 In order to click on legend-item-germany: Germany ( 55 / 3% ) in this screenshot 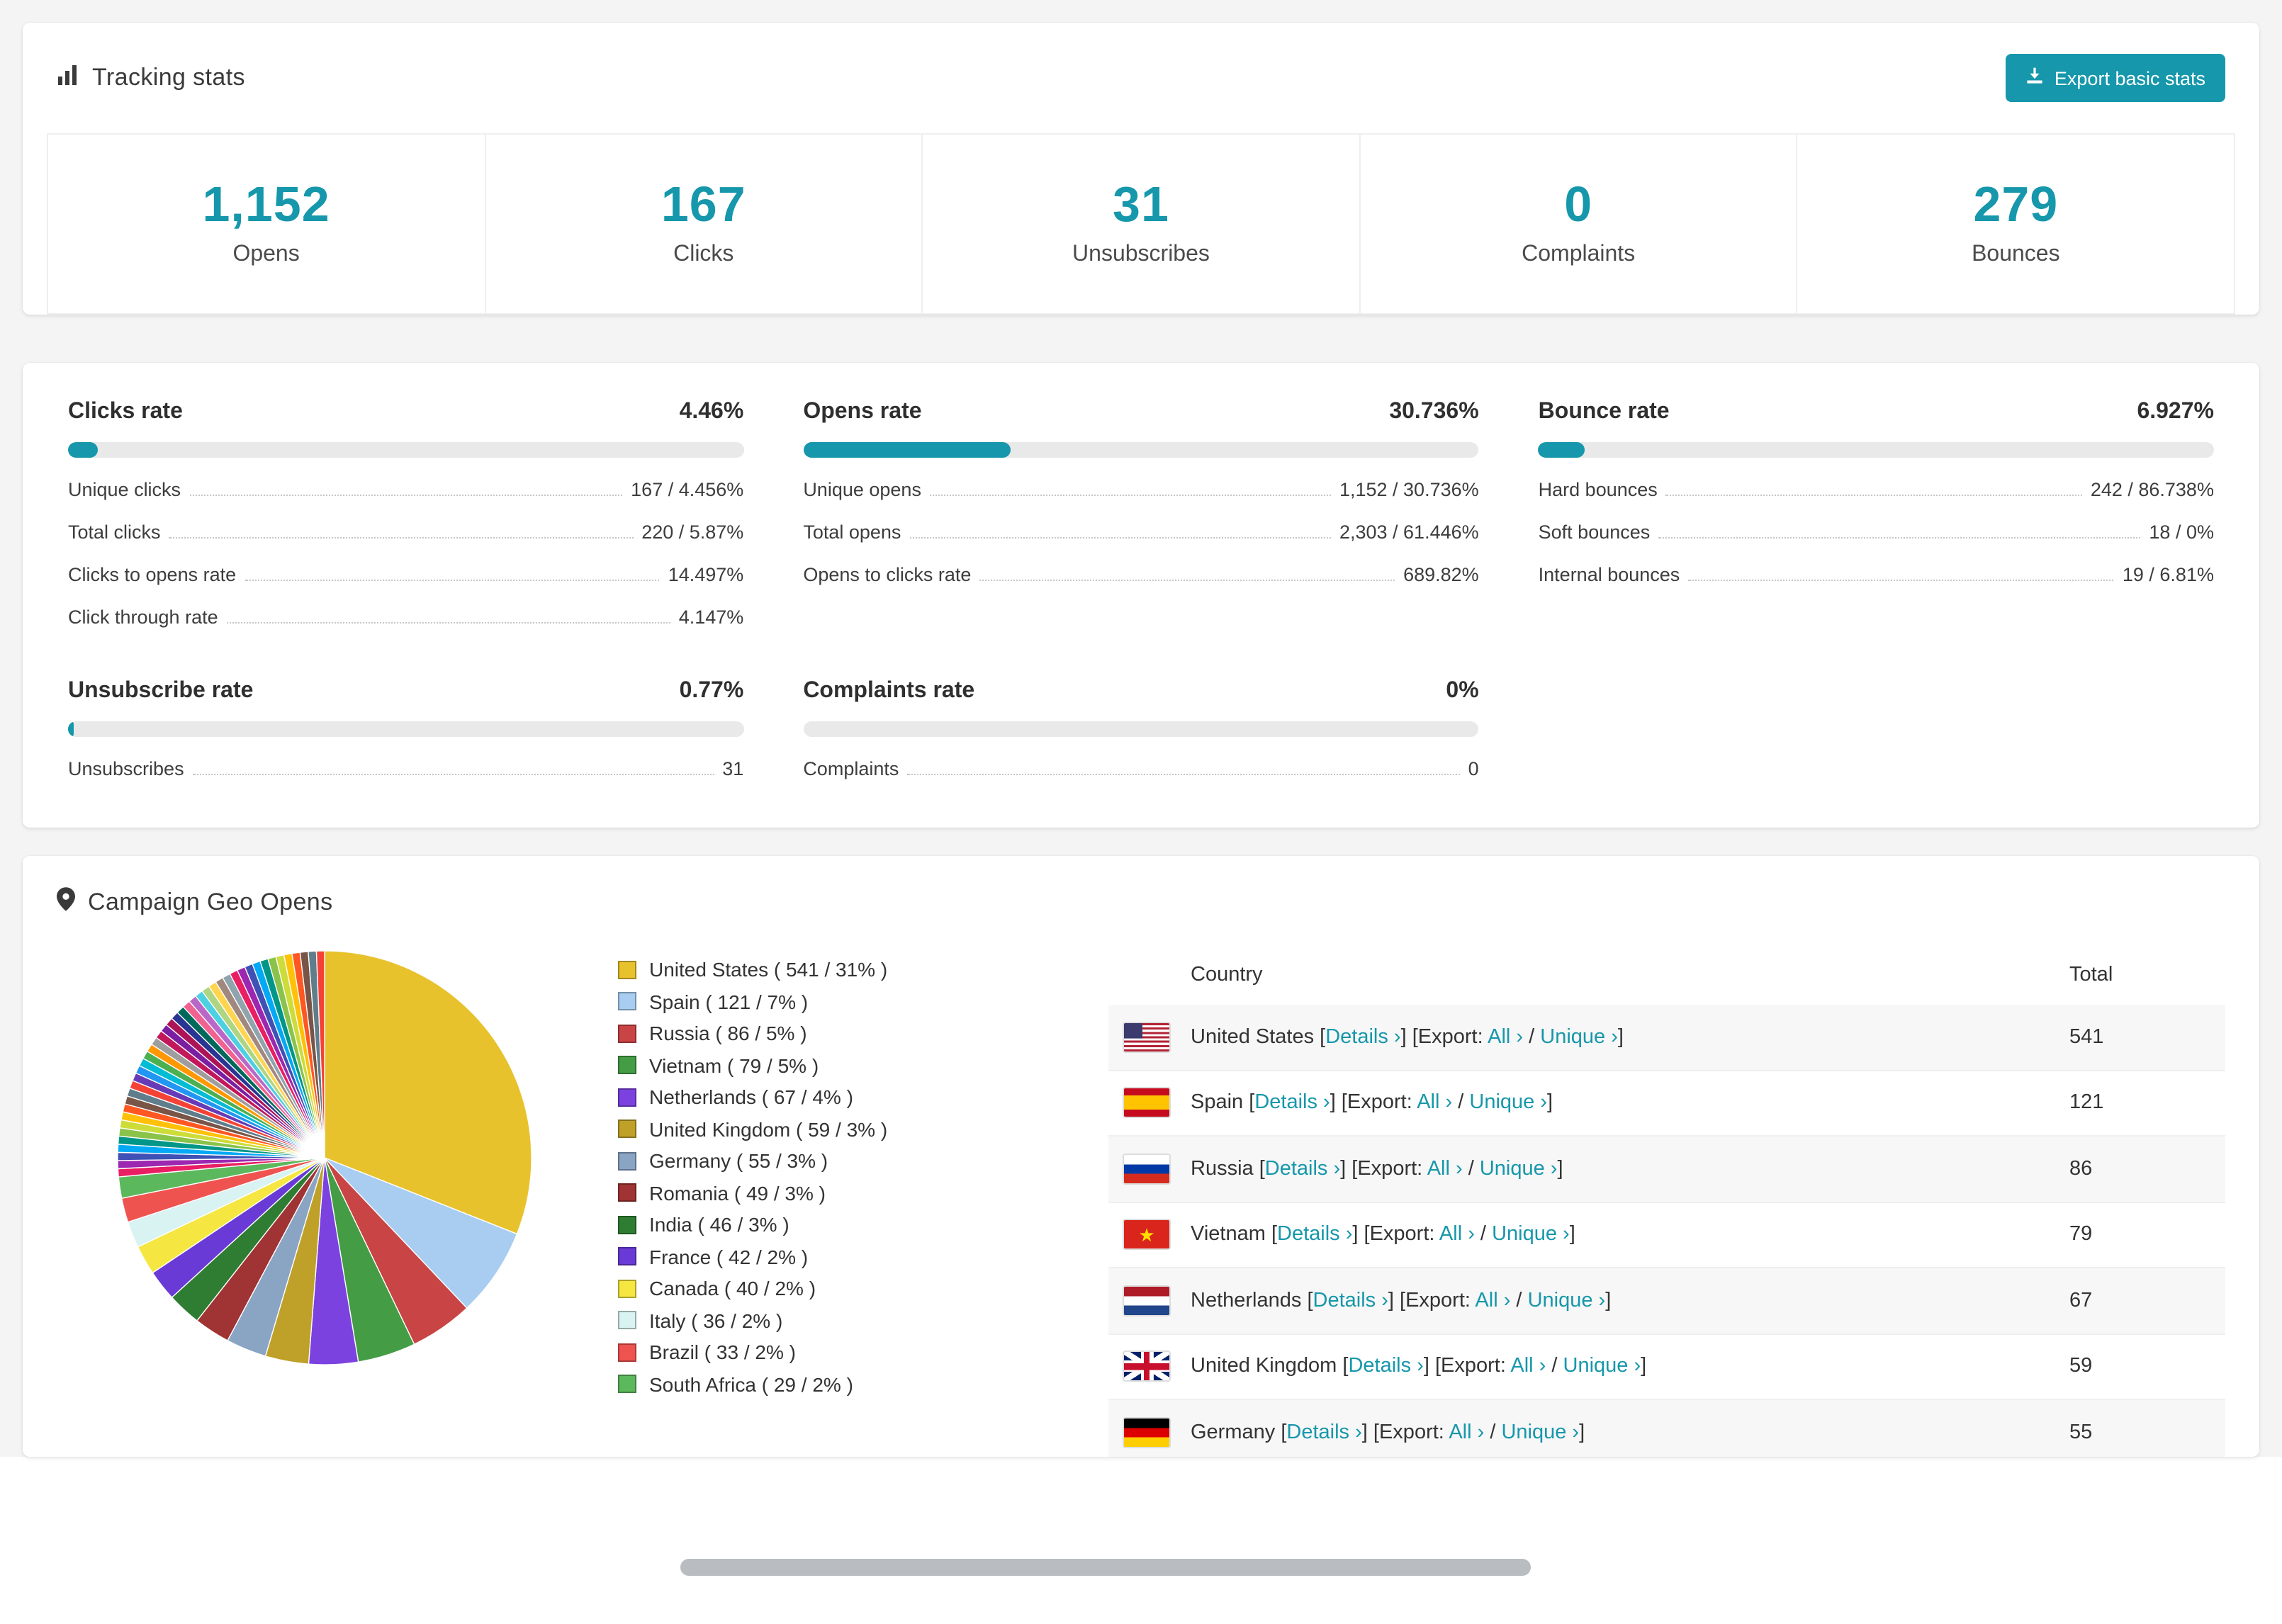, I will do `click(831, 1160)`.